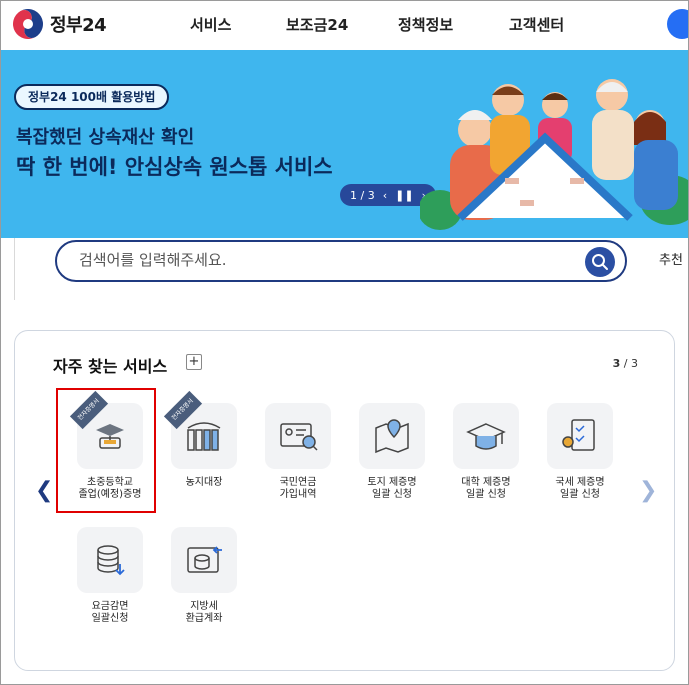 The height and width of the screenshot is (685, 689). What do you see at coordinates (580, 436) in the screenshot?
I see `checklist-document-icon` at bounding box center [580, 436].